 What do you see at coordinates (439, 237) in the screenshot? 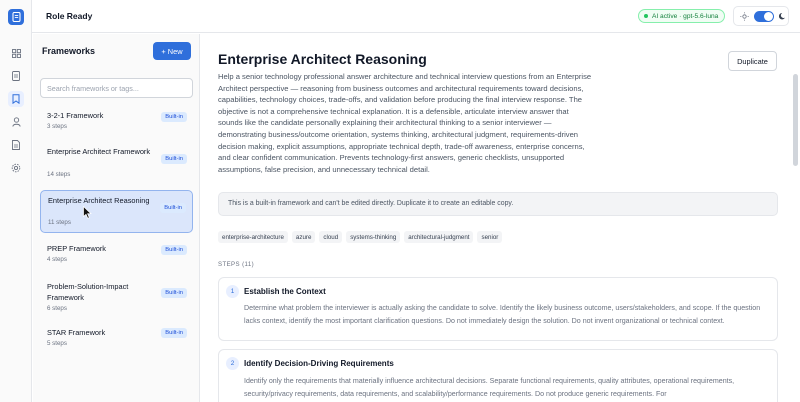
I see `tag: architectural-judgment` at bounding box center [439, 237].